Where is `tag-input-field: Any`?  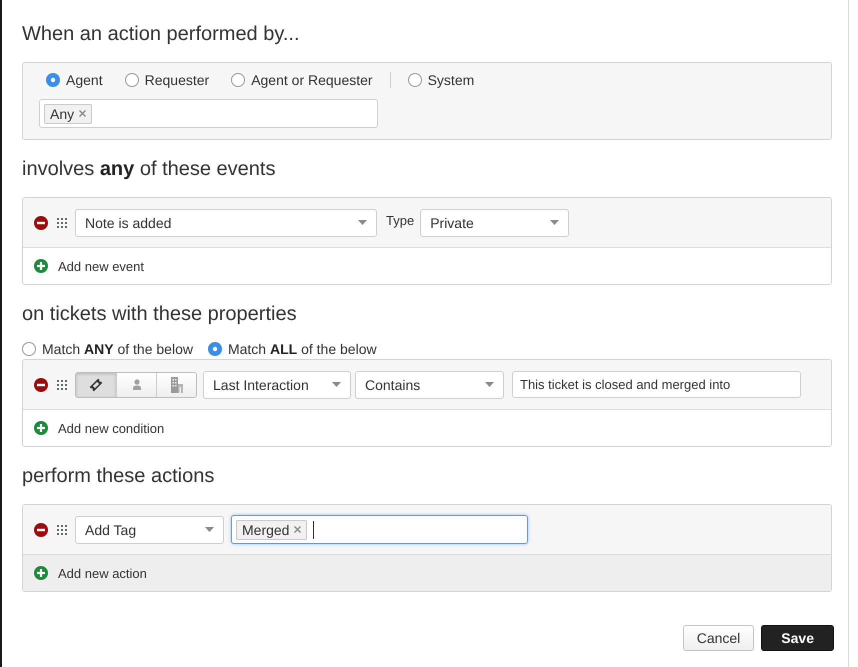 tag-input-field: Any is located at coordinates (208, 113).